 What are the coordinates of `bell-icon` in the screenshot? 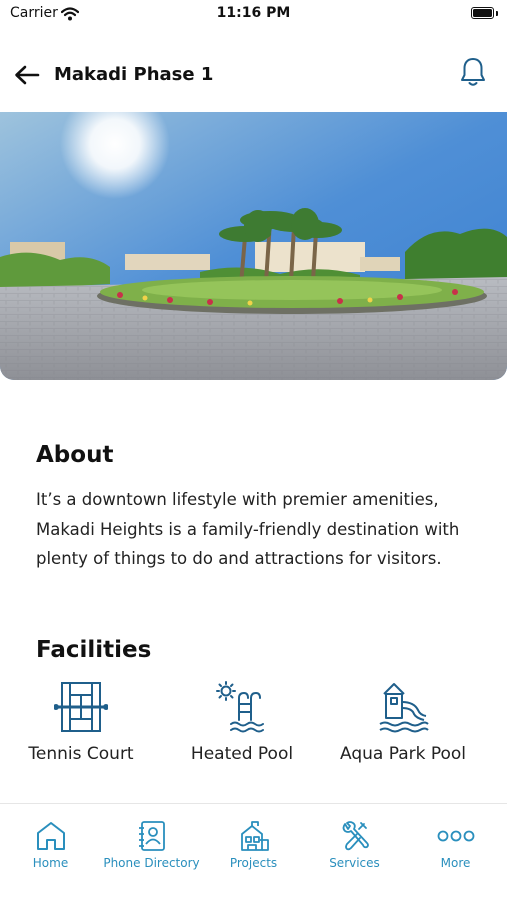 It's located at (473, 72).